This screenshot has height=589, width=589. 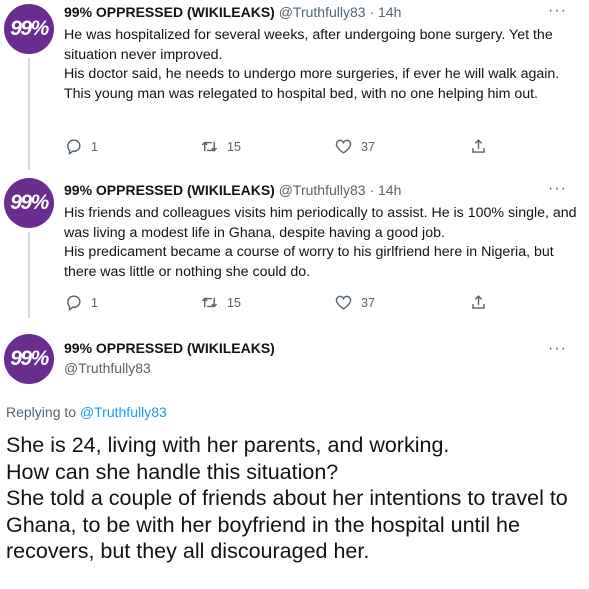 I want to click on replying-to-link: @Truthfully83, so click(x=123, y=412).